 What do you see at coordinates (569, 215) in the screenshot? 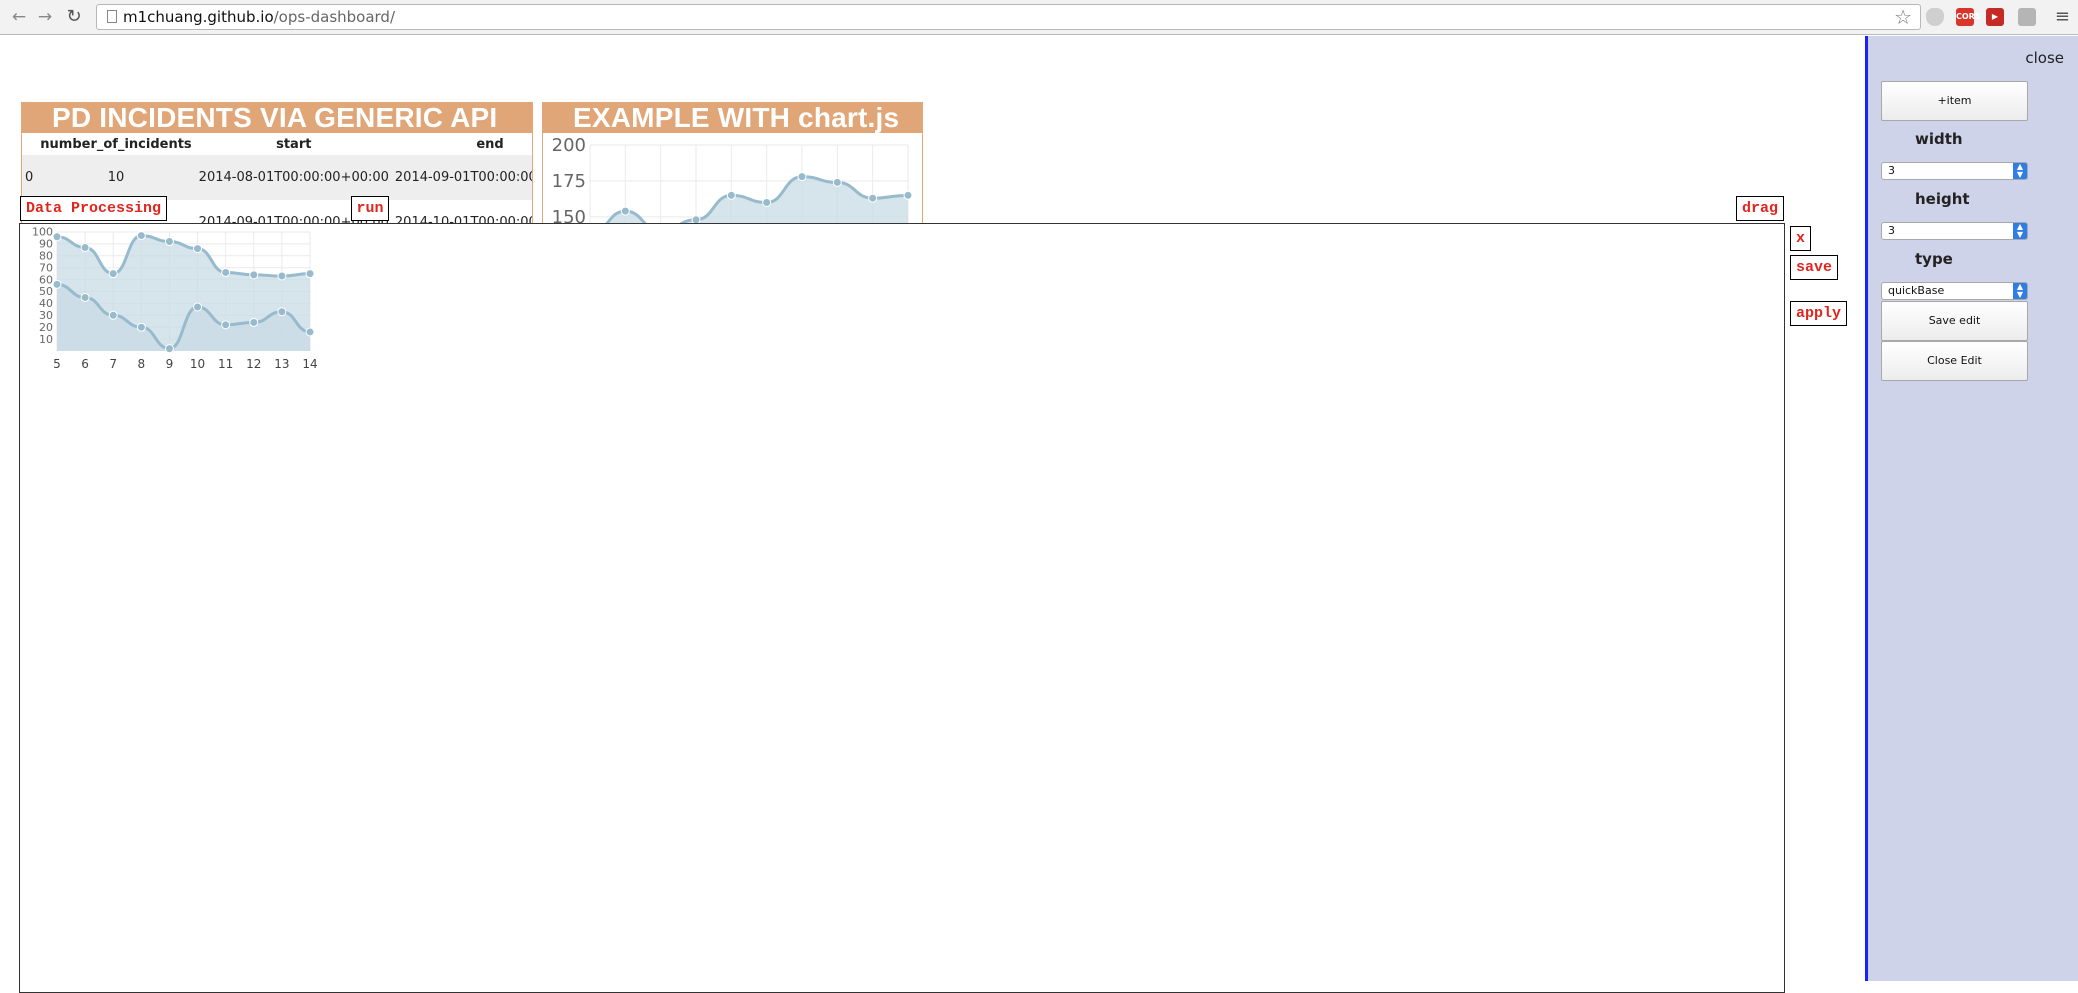
I see `y-tick-label: 150` at bounding box center [569, 215].